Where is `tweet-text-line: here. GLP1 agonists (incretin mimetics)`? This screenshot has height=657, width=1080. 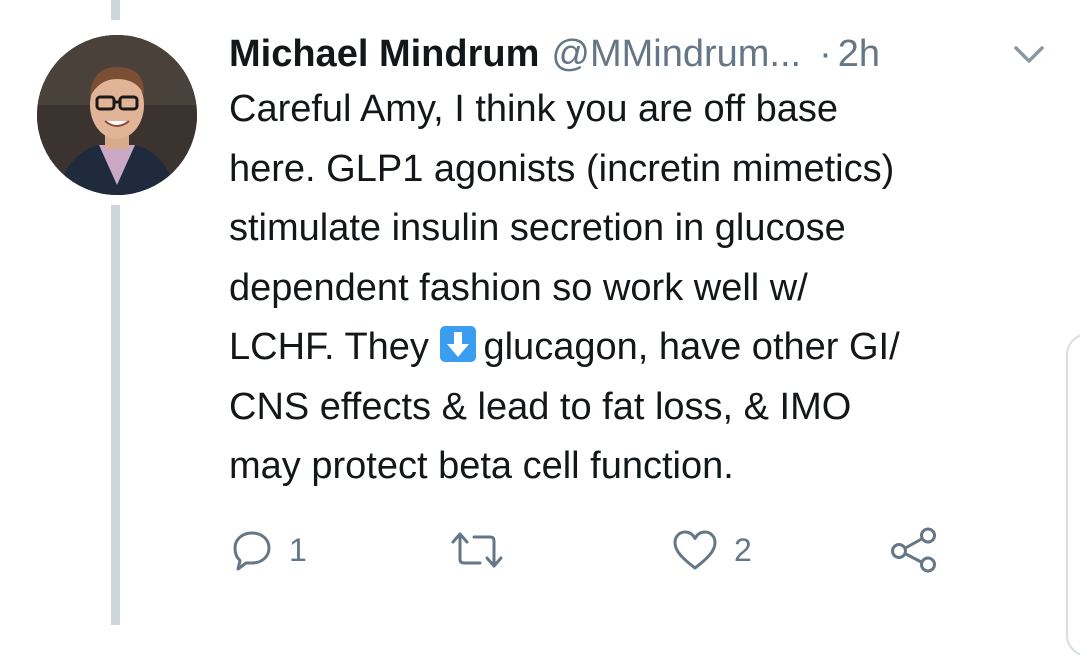
tweet-text-line: here. GLP1 agonists (incretin mimetics) is located at coordinates (562, 168).